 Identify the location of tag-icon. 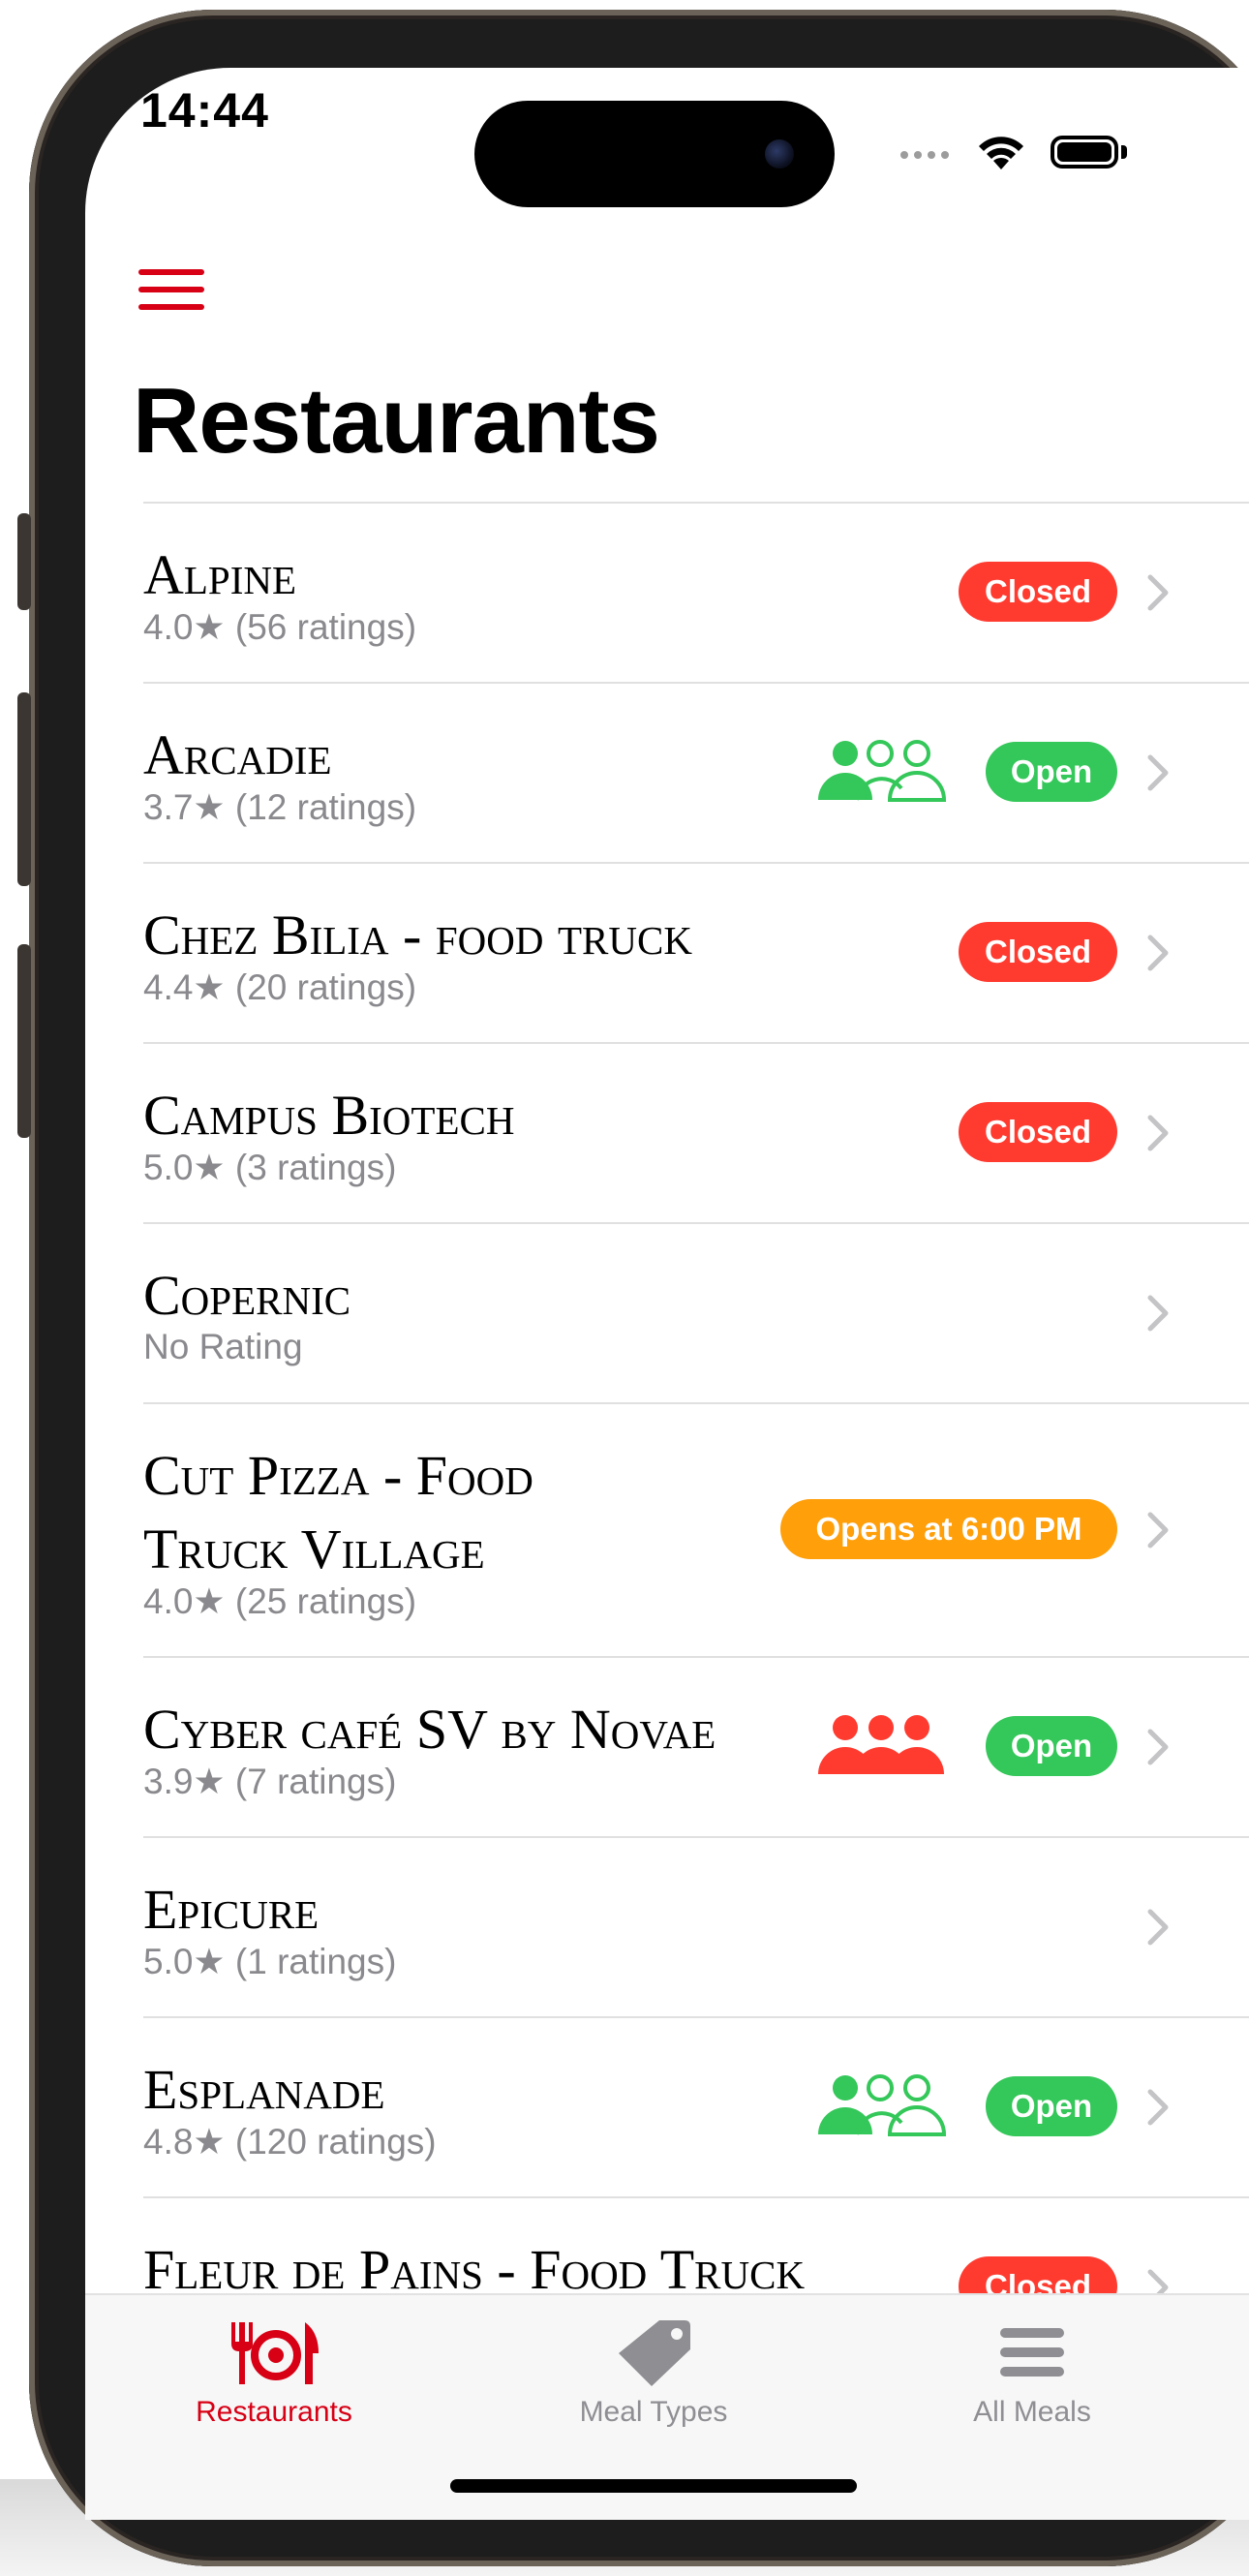
(654, 2353).